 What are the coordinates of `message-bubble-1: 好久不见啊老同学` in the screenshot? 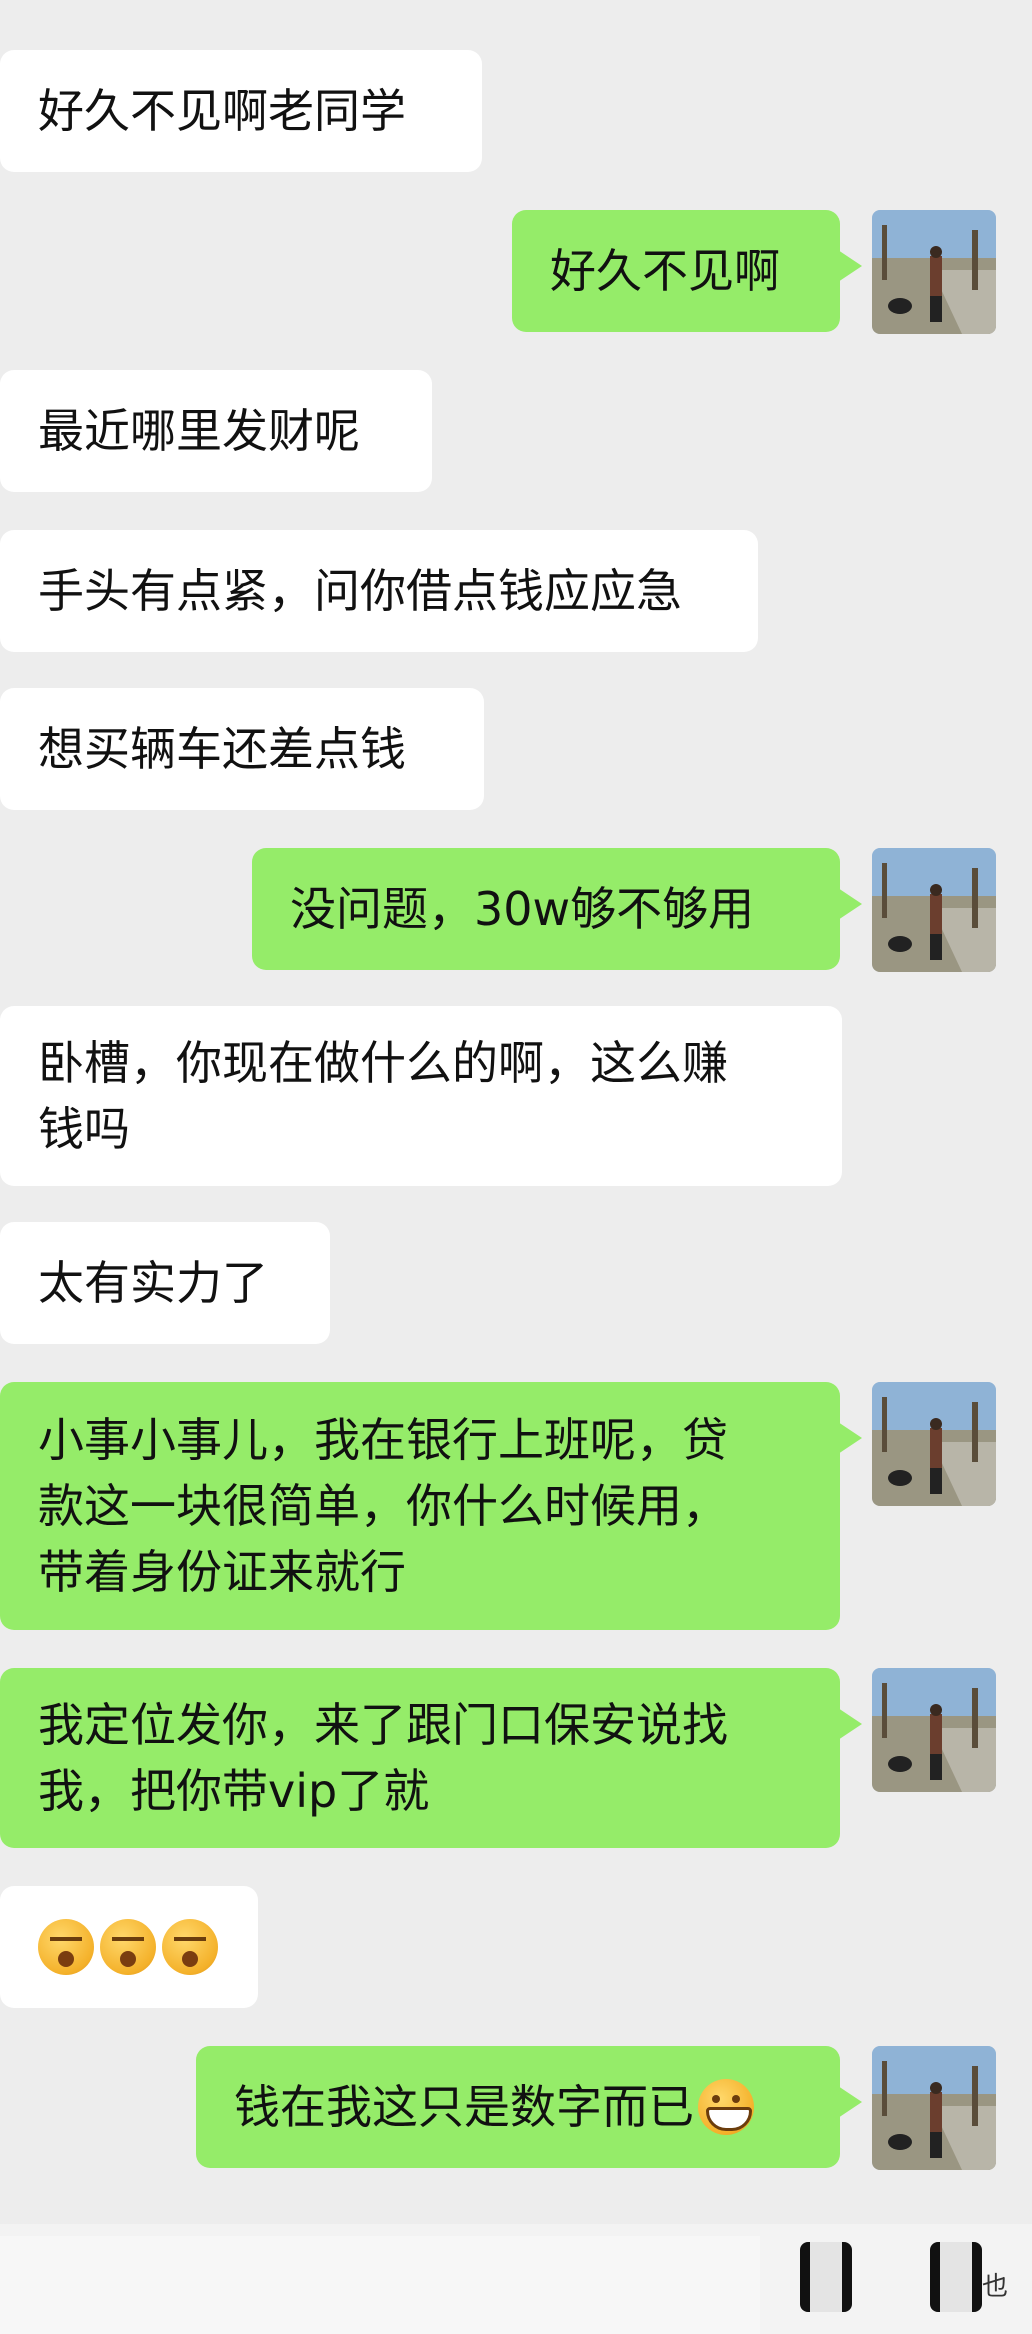 It's located at (241, 111).